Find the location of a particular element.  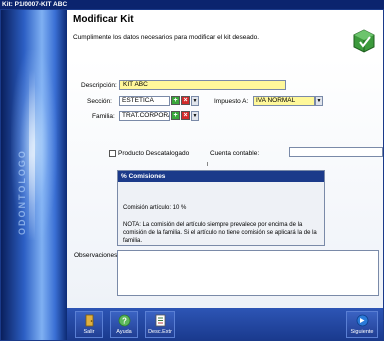

bottom-toolbar: Salir ? Ayuda Desc.Extr Siguiente is located at coordinates (225, 324).